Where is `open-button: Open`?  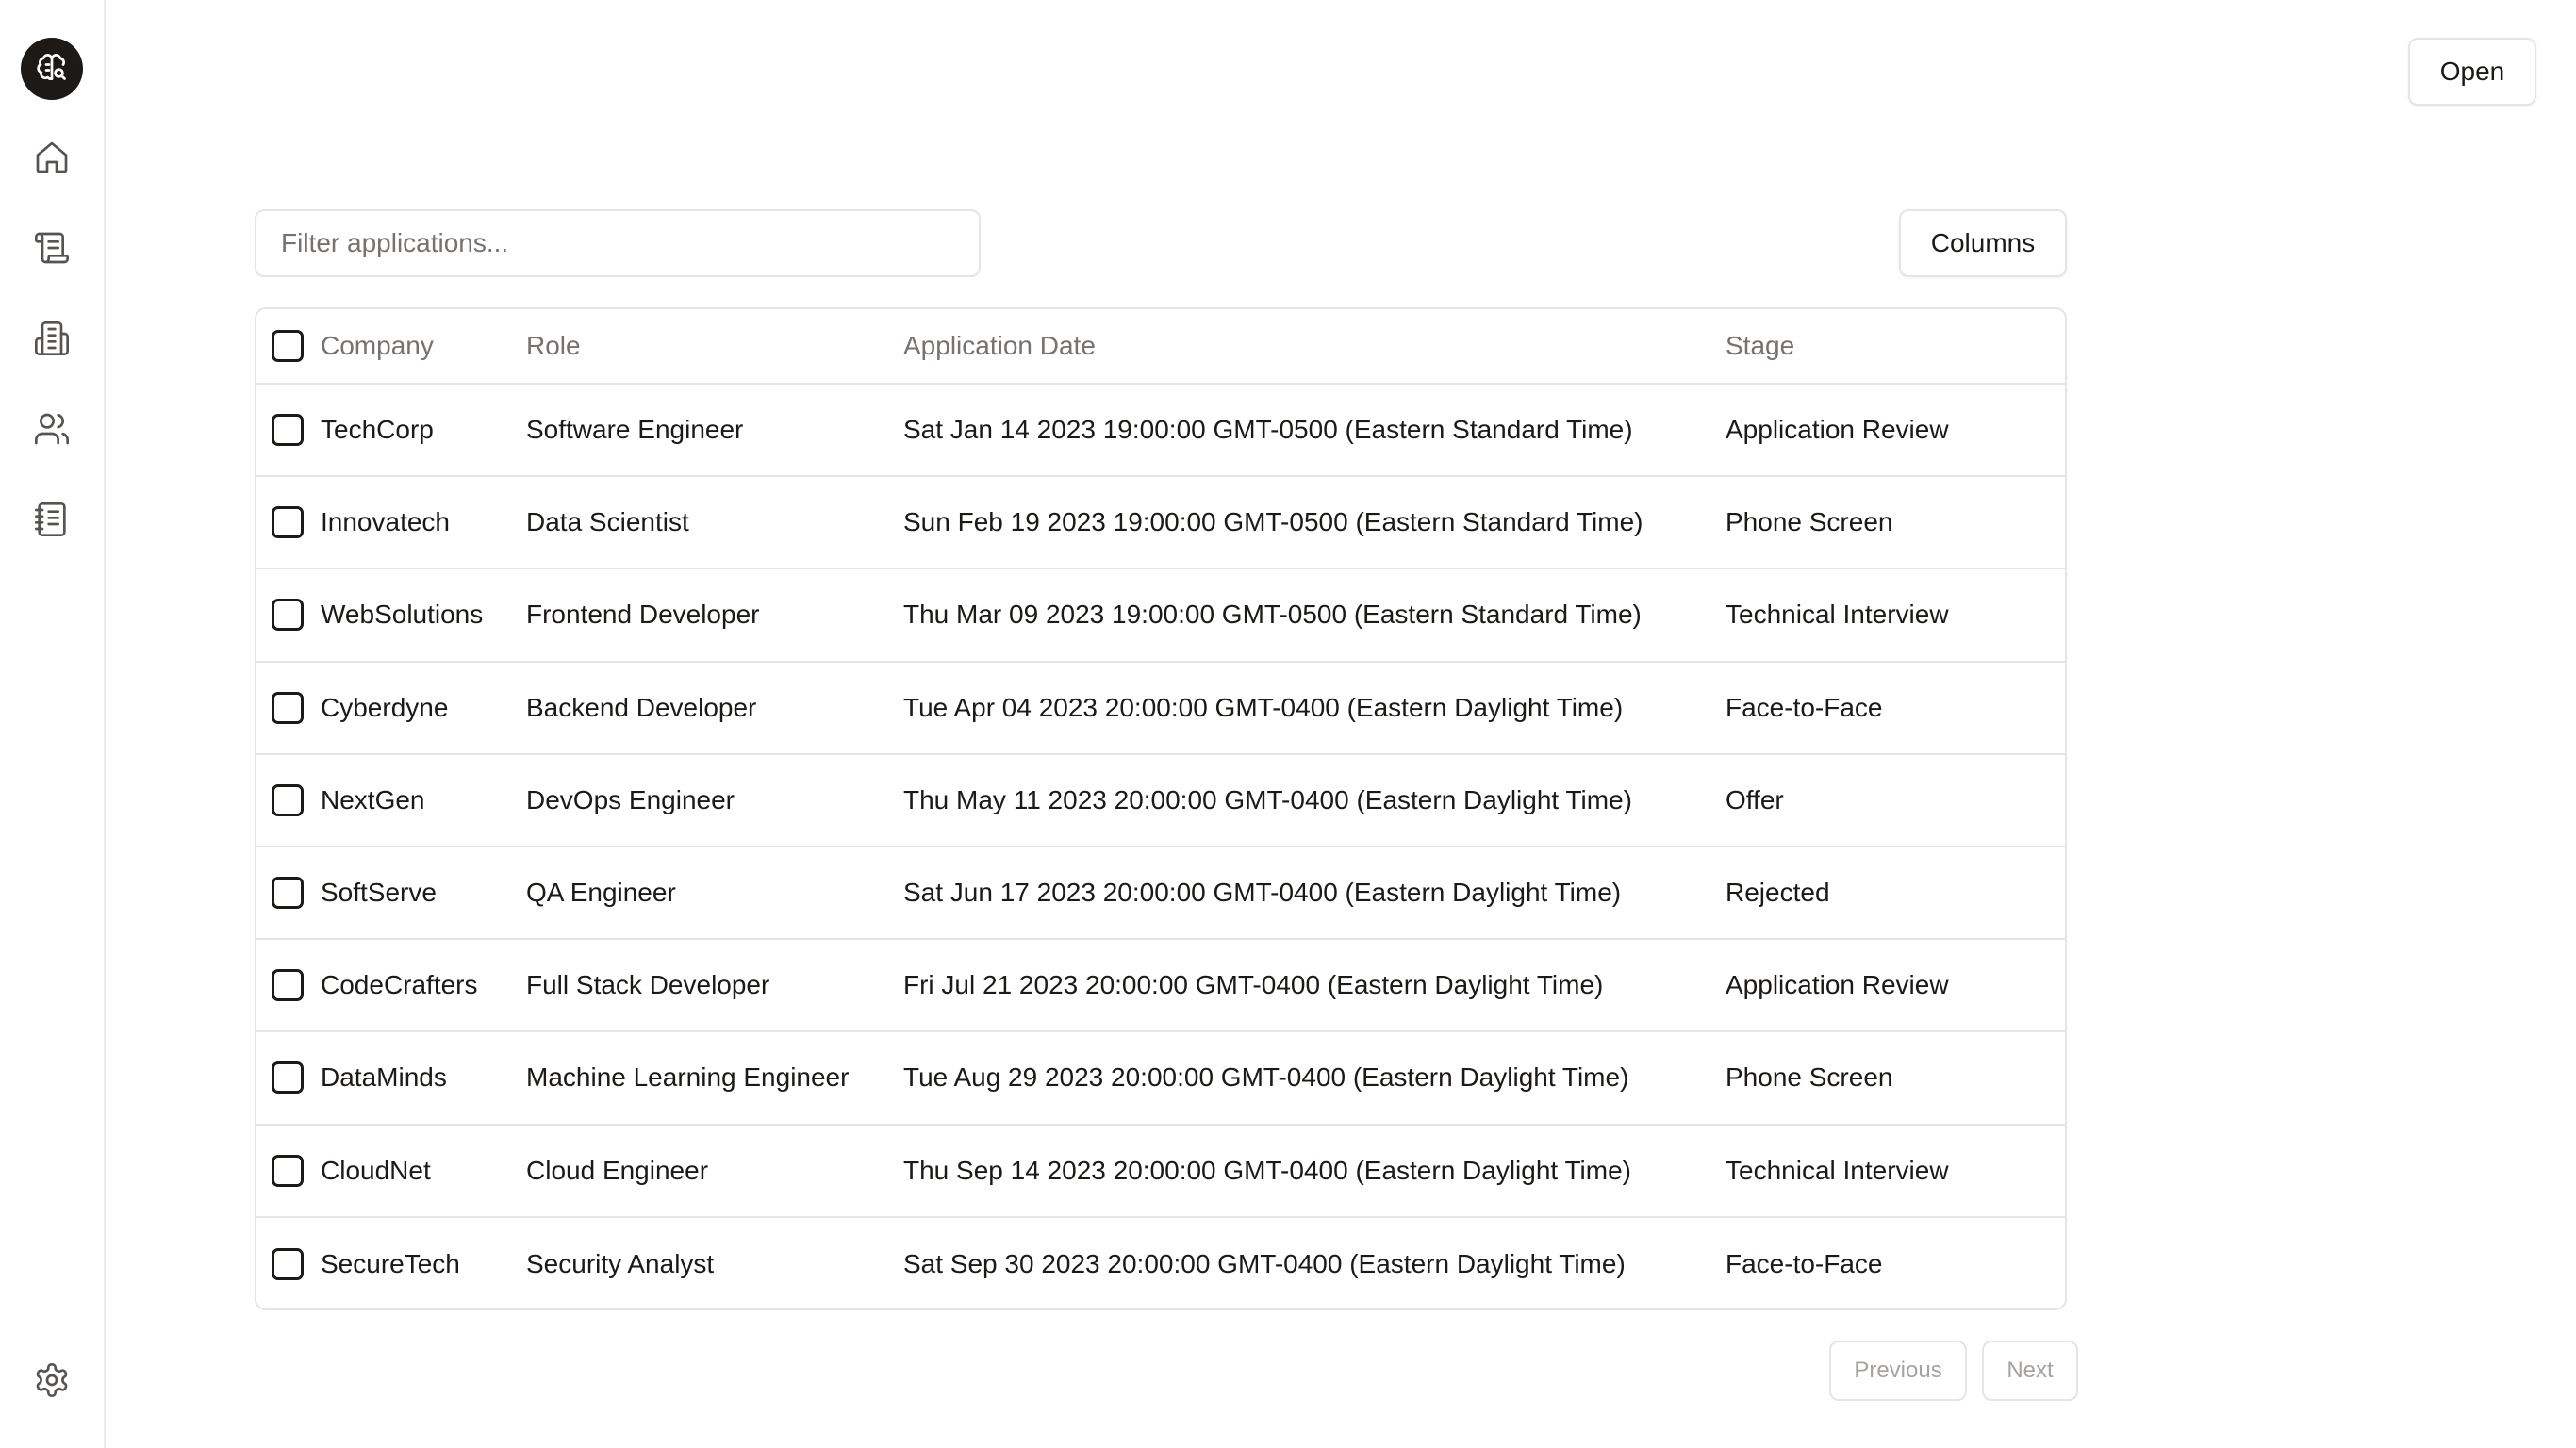 open-button: Open is located at coordinates (2472, 72).